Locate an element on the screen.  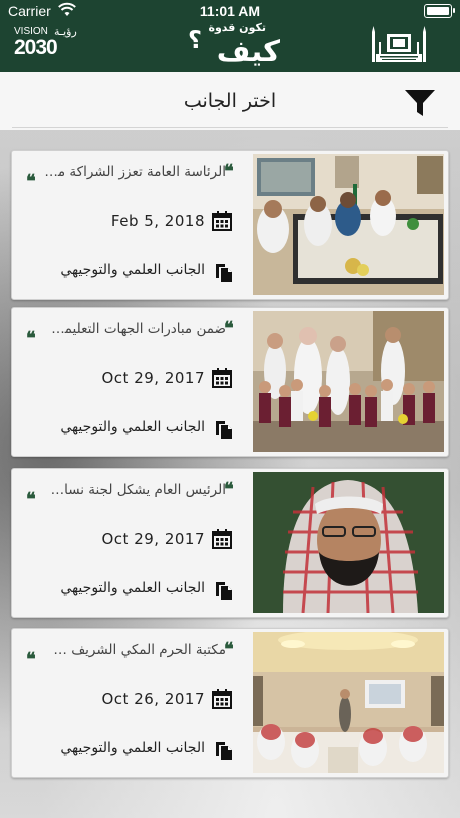
page-toolbar: اختر الجانب is located at coordinates (230, 101).